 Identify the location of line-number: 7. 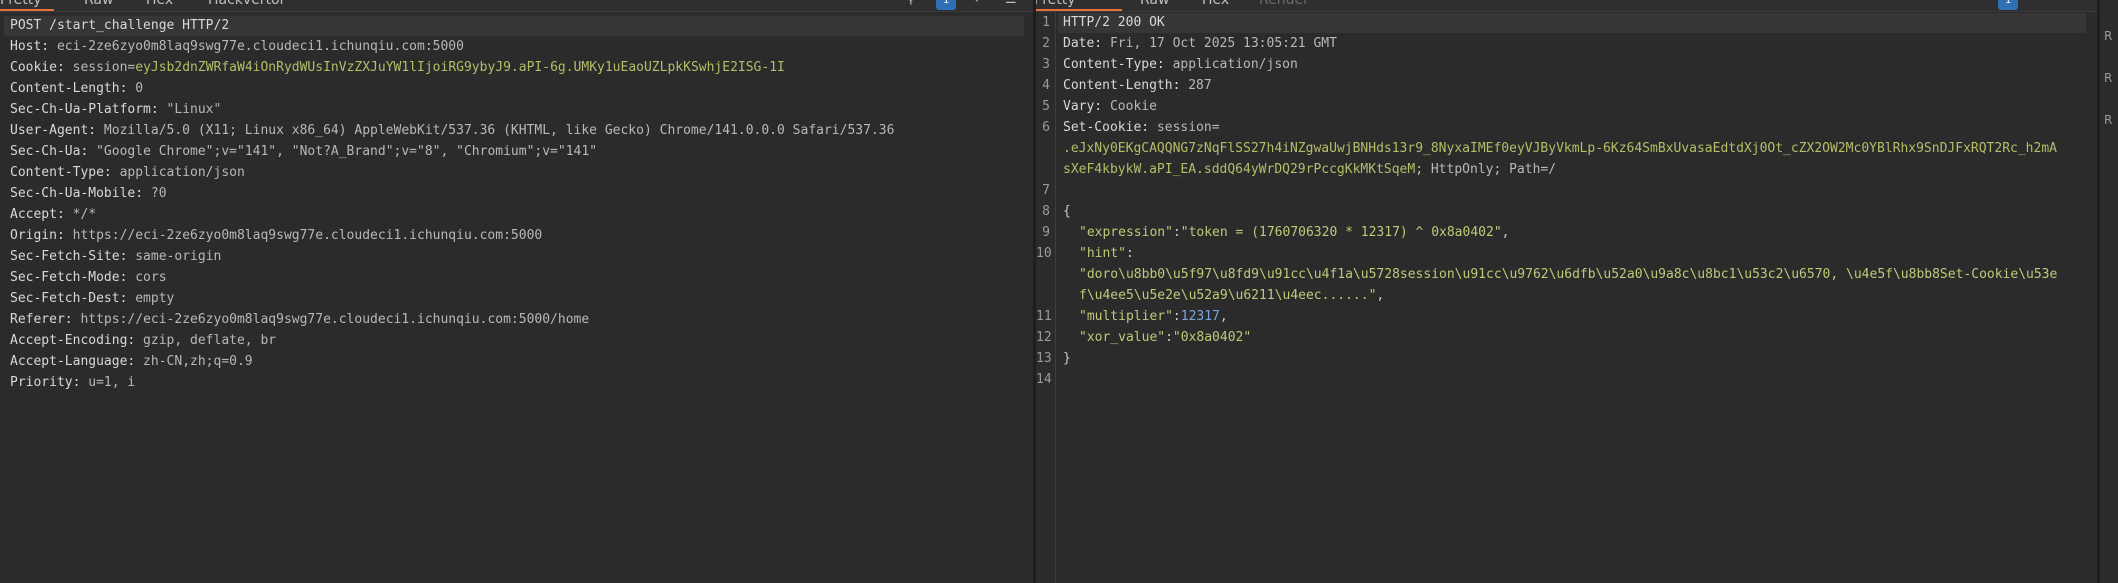
(1046, 190).